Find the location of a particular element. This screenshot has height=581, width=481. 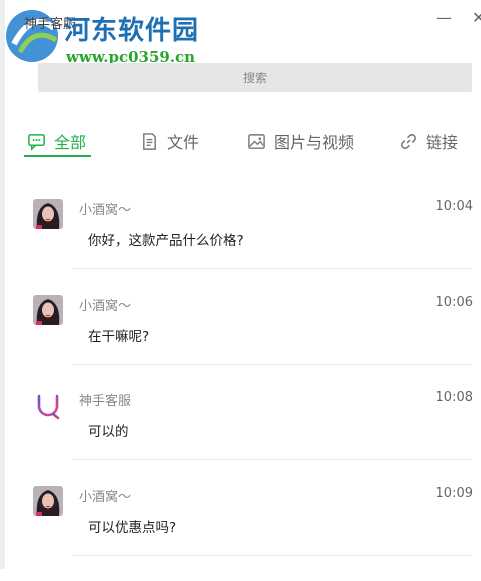

message-text: 你好，这款产品什么价格? is located at coordinates (166, 241).